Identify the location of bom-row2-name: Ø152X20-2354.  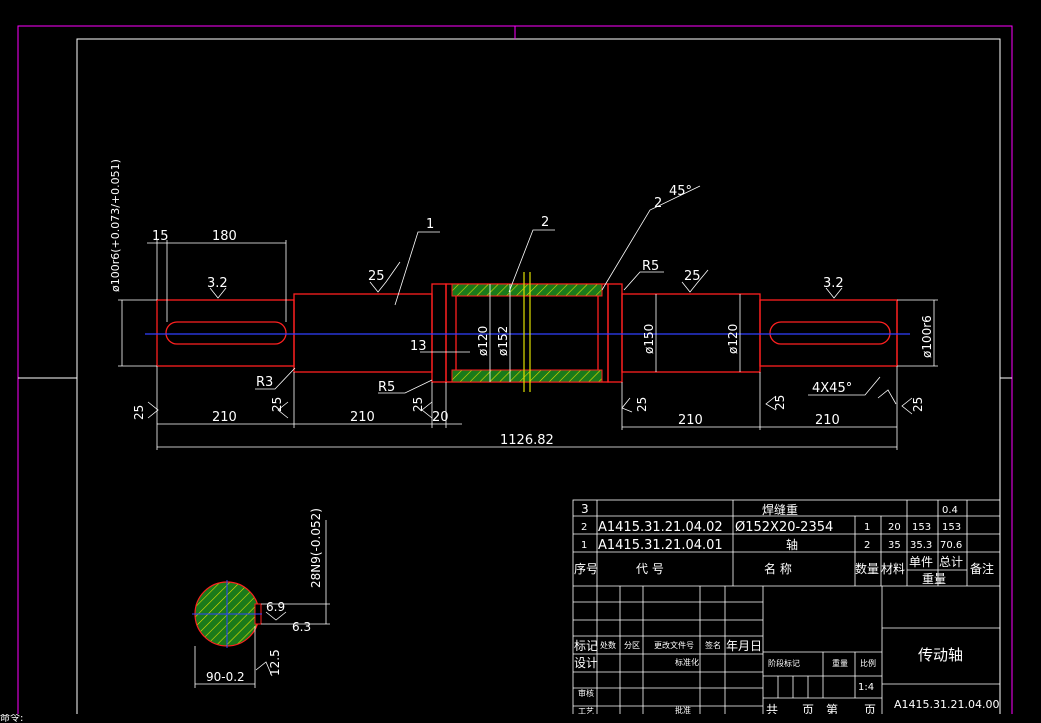
(784, 527).